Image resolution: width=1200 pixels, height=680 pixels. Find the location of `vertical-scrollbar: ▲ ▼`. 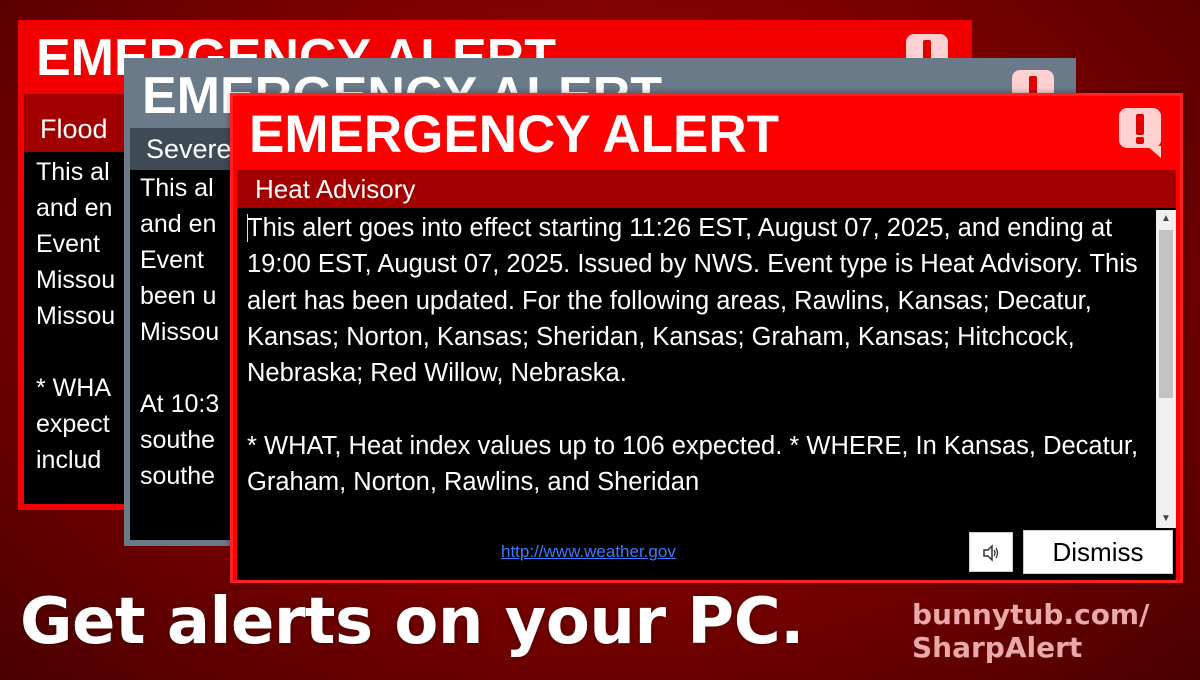

vertical-scrollbar: ▲ ▼ is located at coordinates (1166, 369).